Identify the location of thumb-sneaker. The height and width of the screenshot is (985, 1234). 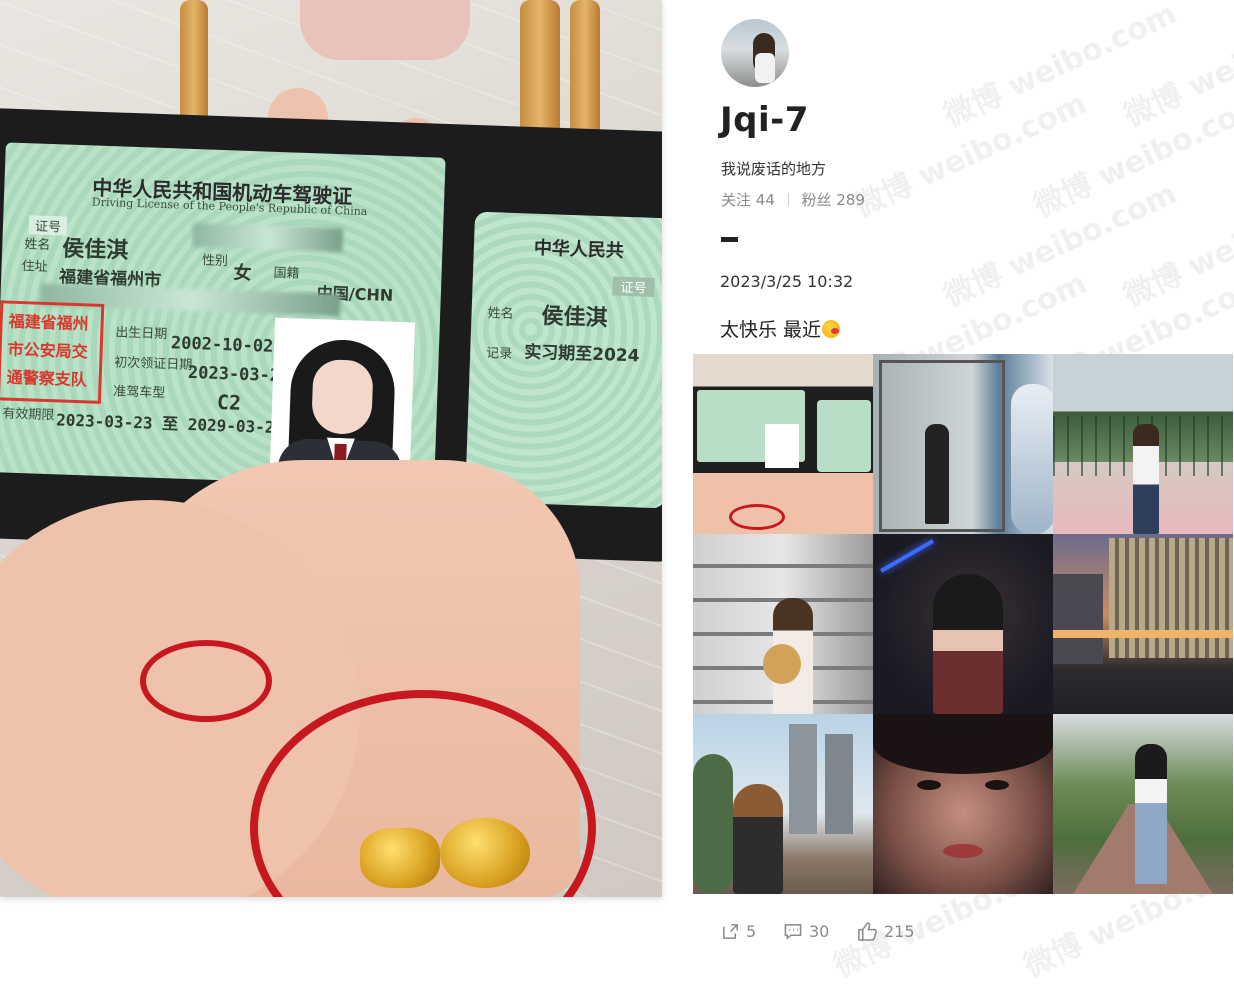
(1032, 459).